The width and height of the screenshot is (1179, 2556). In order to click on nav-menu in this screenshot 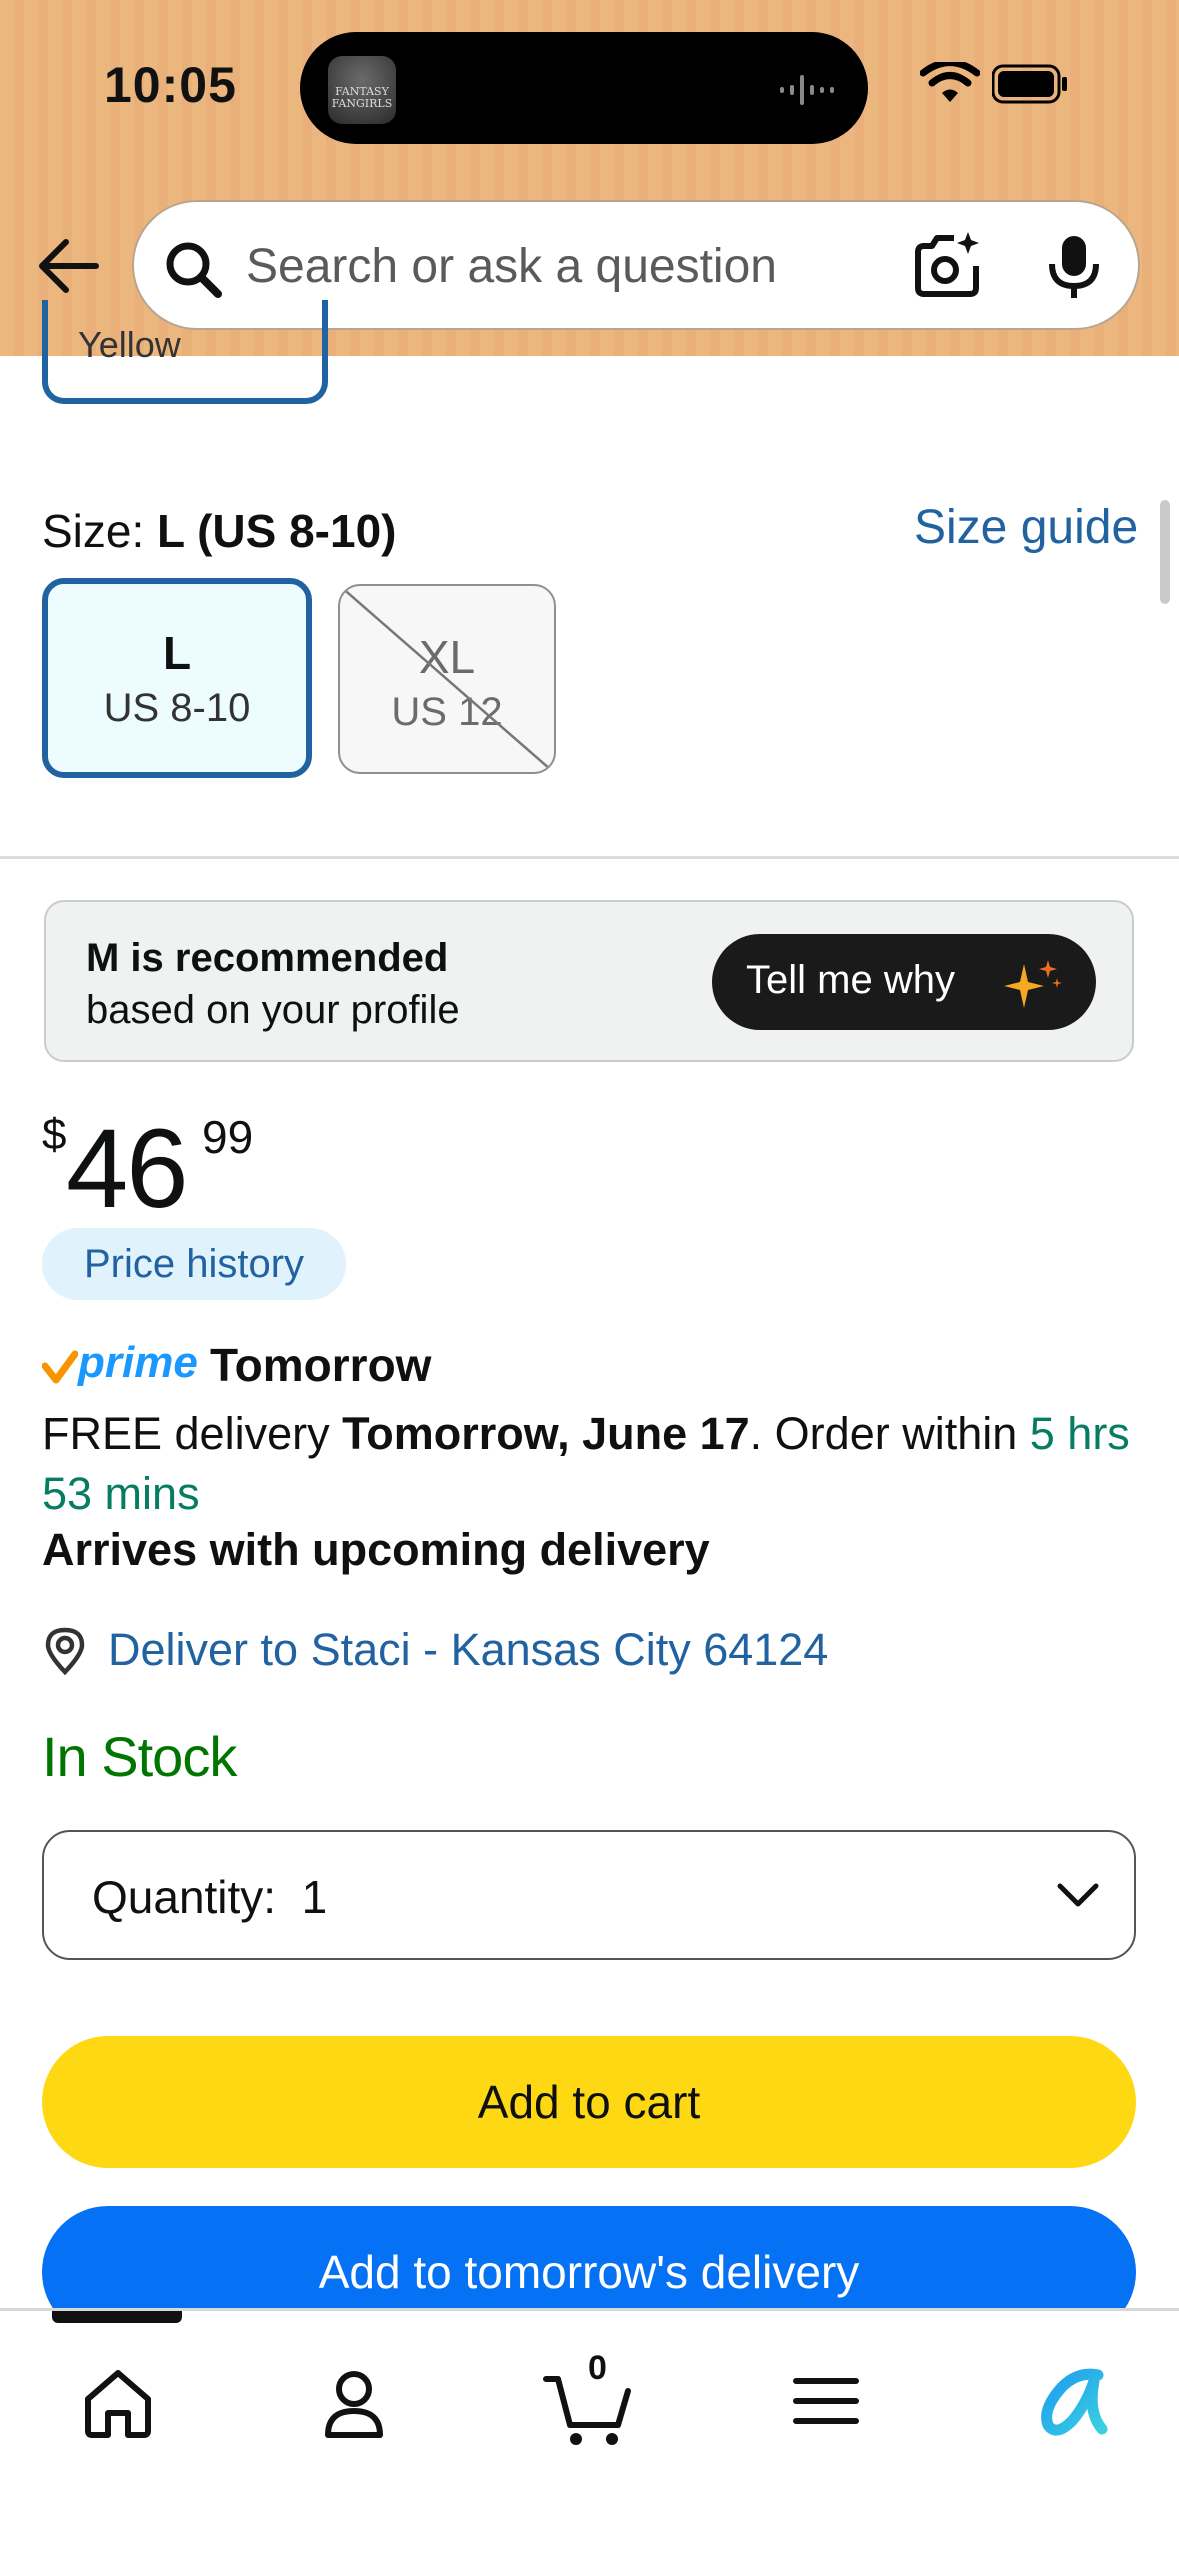, I will do `click(826, 2401)`.